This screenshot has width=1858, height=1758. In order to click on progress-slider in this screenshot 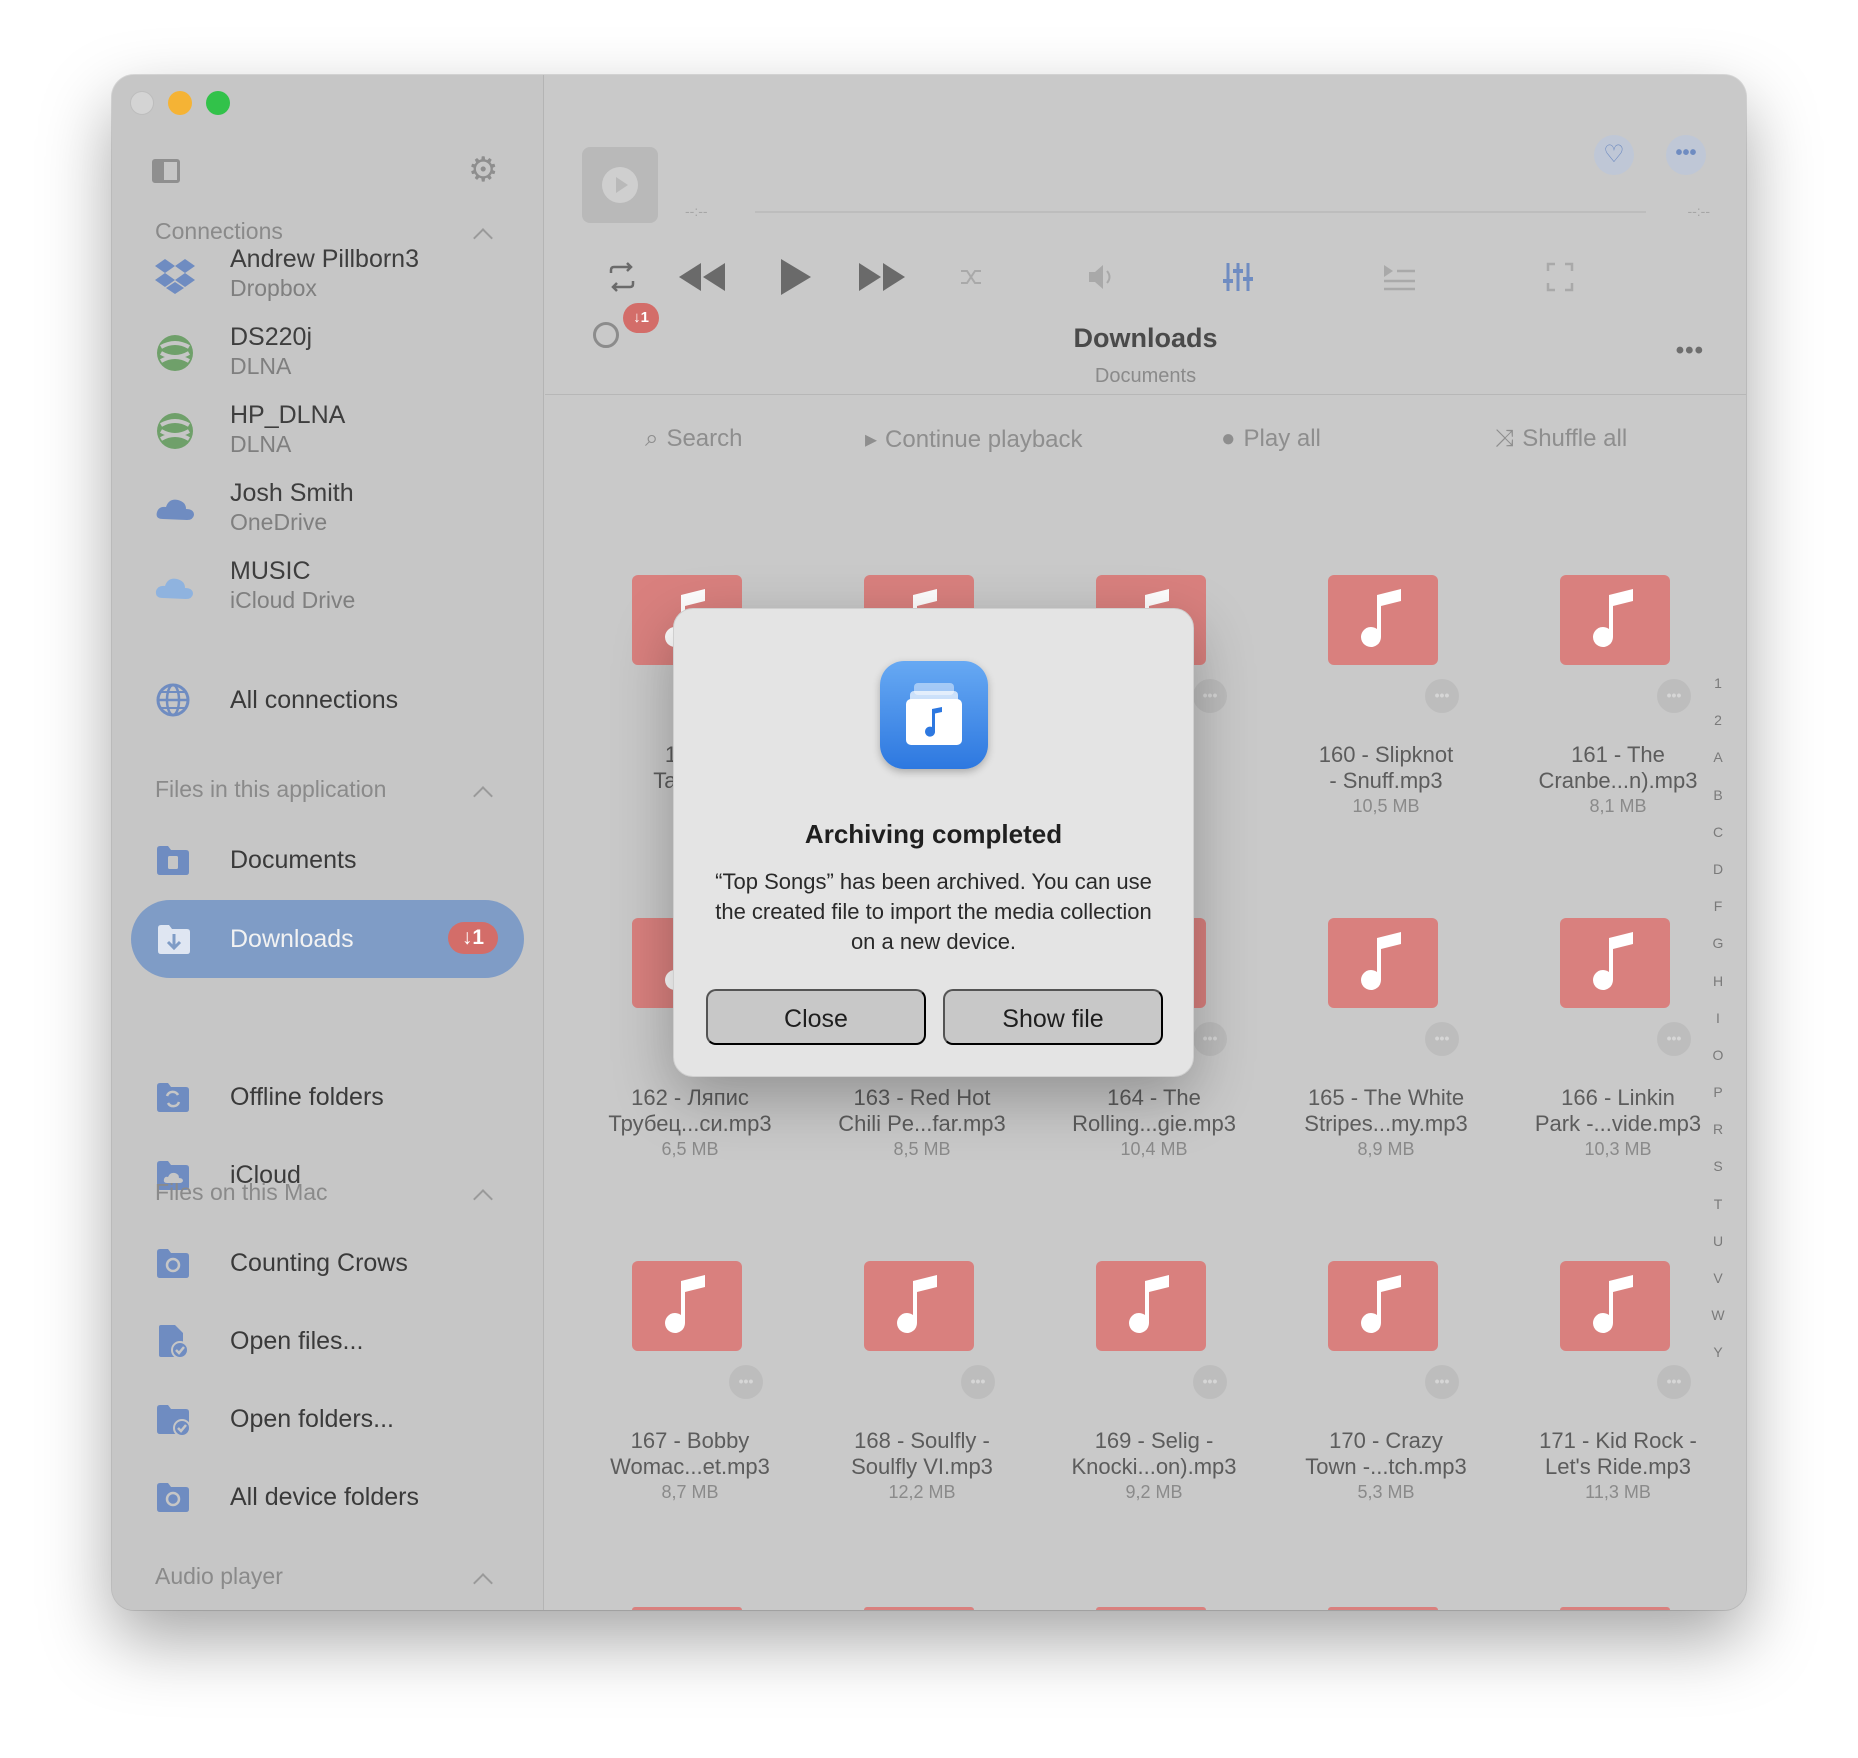, I will do `click(1200, 212)`.